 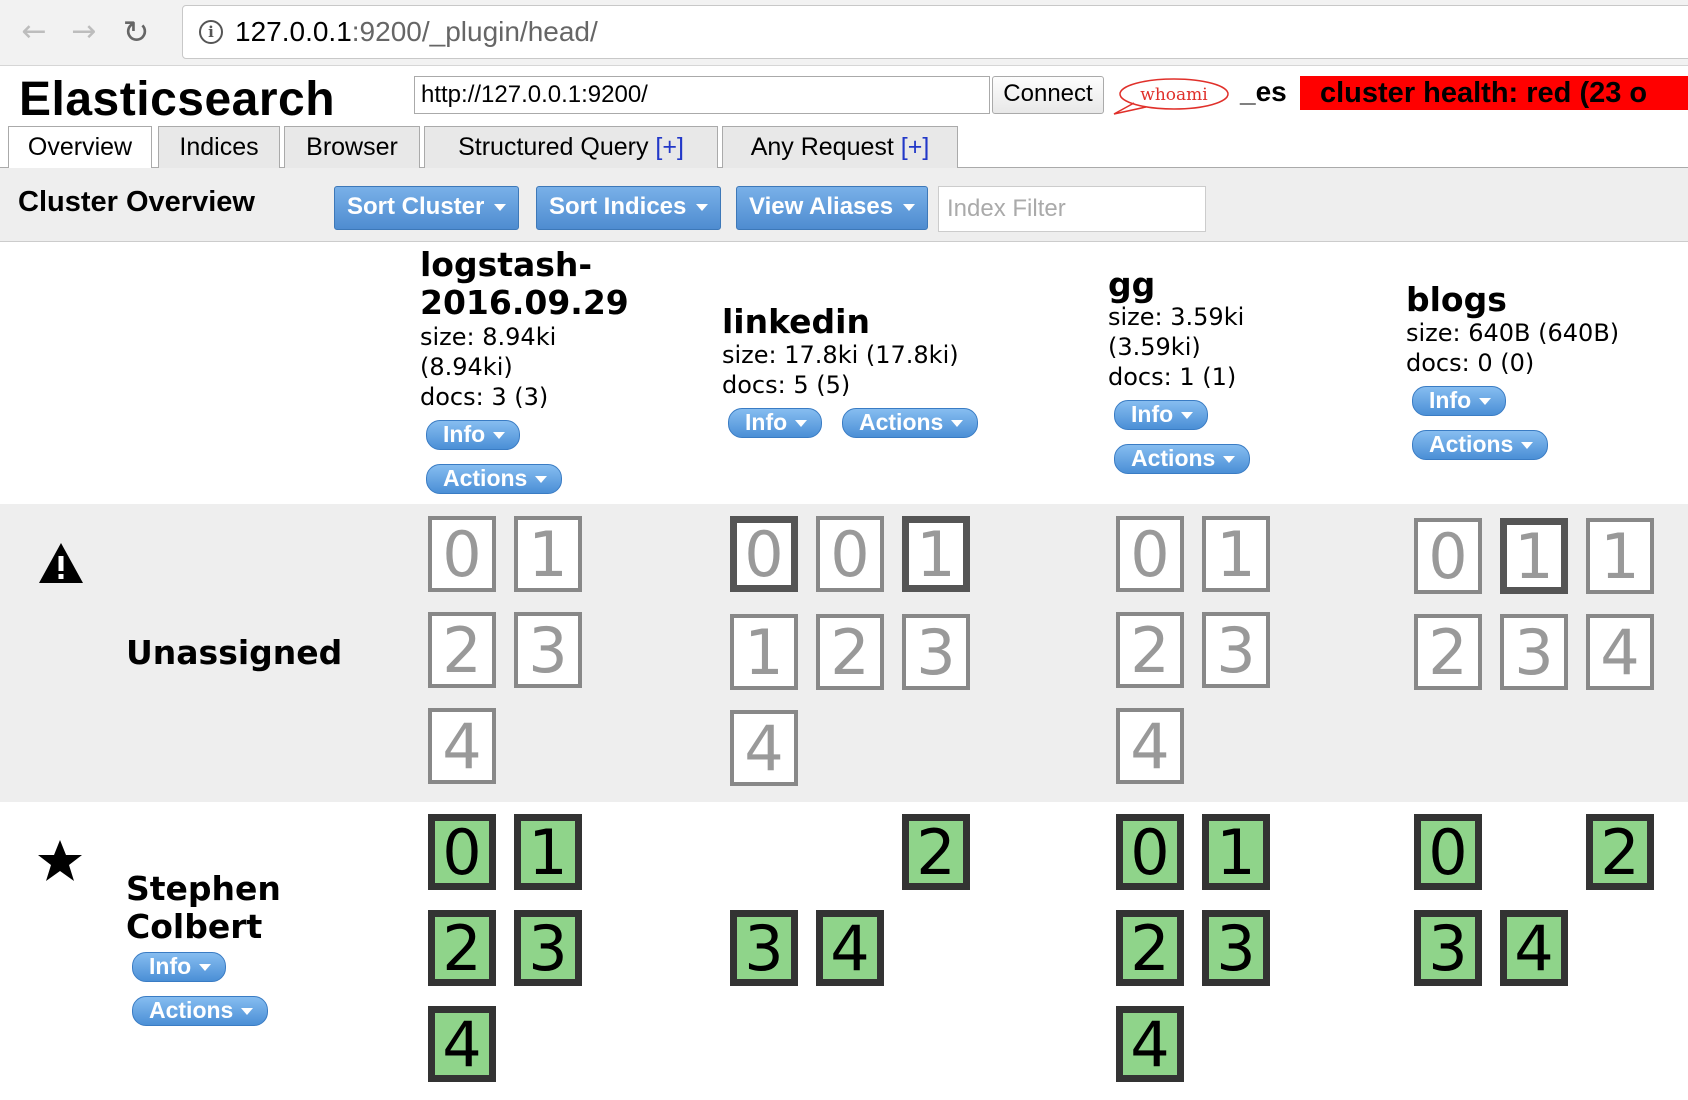 What do you see at coordinates (1494, 93) in the screenshot?
I see `cluster-health-badge: cluster health: red (23 o` at bounding box center [1494, 93].